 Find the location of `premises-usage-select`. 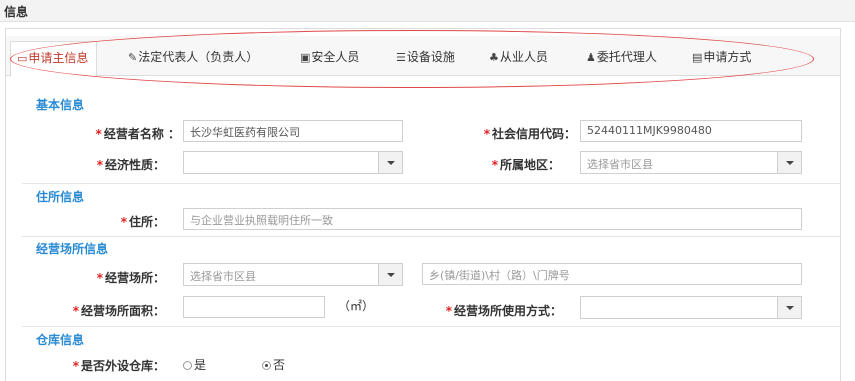

premises-usage-select is located at coordinates (691, 307).